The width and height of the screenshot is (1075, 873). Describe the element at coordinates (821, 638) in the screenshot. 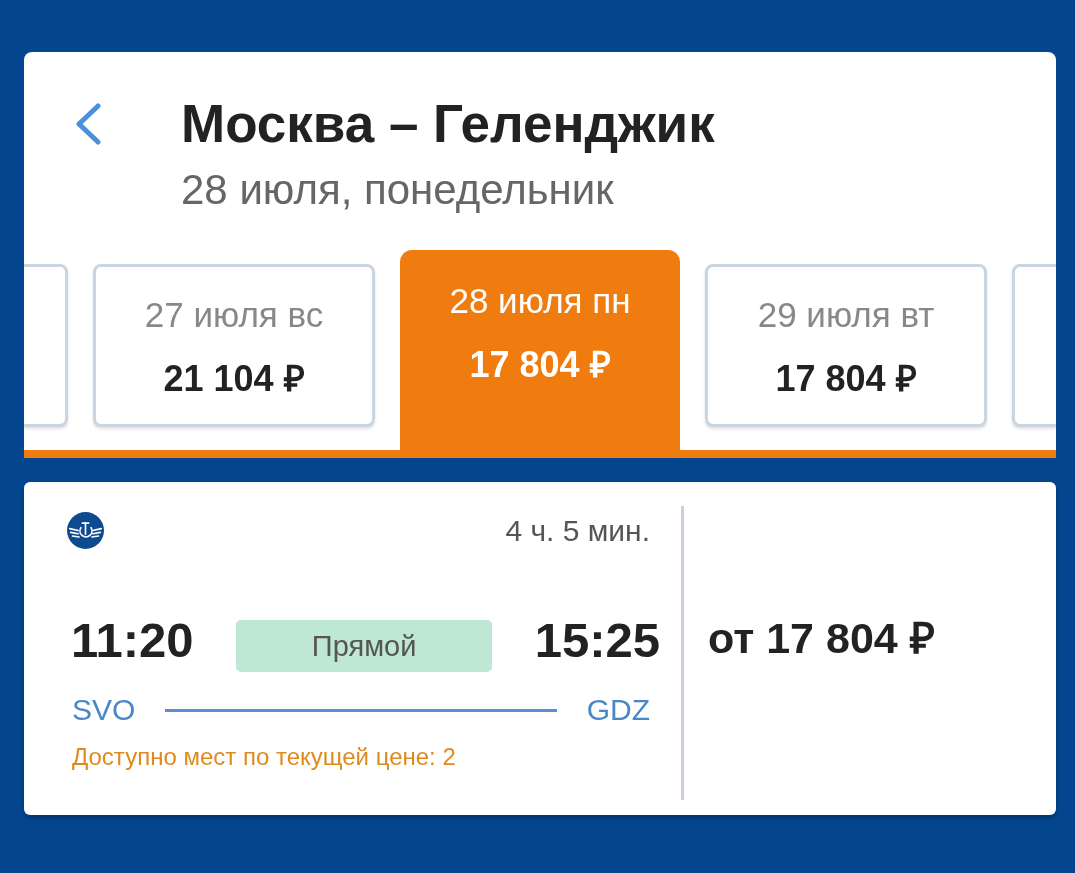

I see `flight-price: от 17 804 ₽` at that location.